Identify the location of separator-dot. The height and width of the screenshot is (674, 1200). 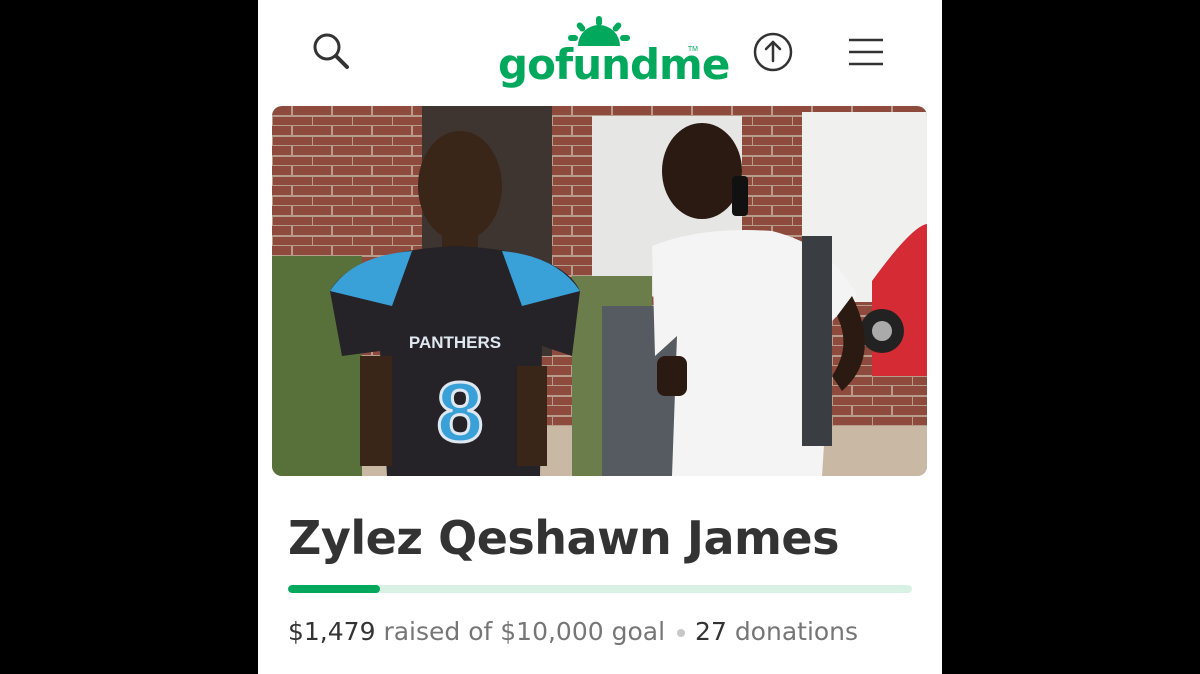
(681, 633).